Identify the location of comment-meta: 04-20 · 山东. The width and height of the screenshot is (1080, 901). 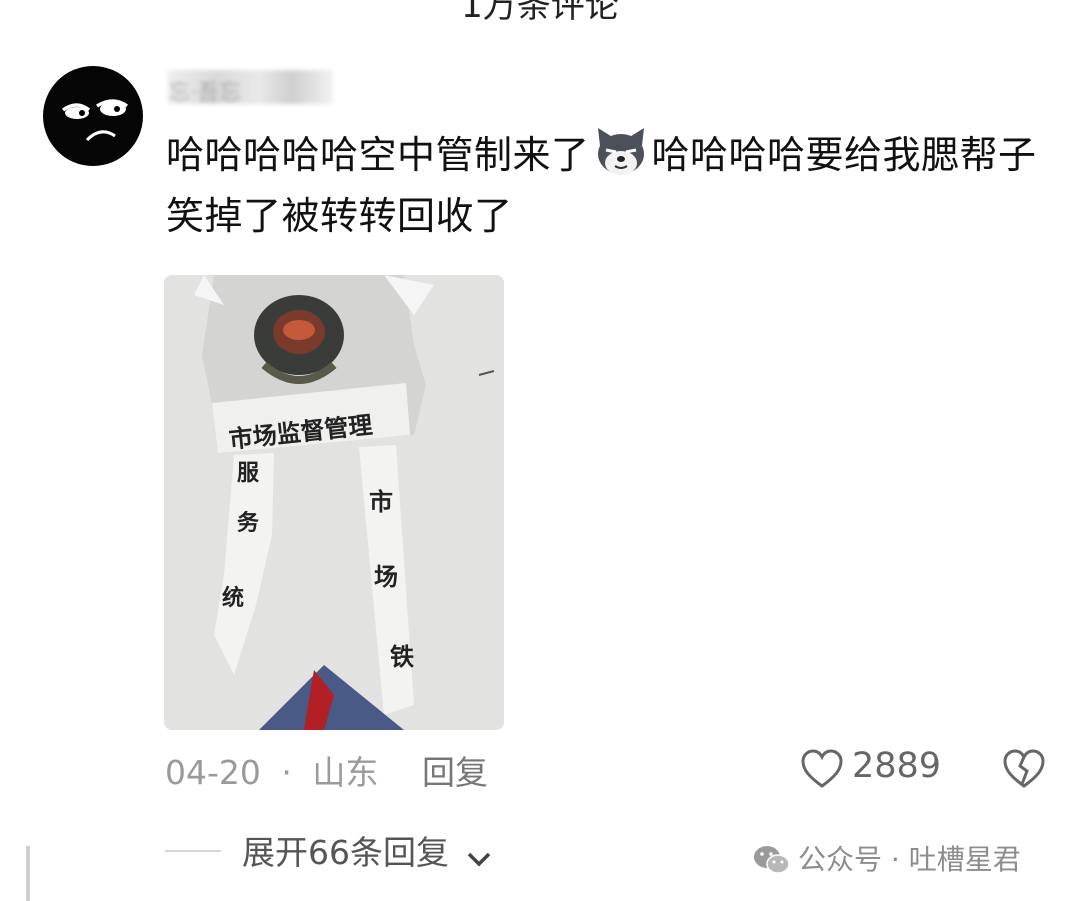
(271, 770).